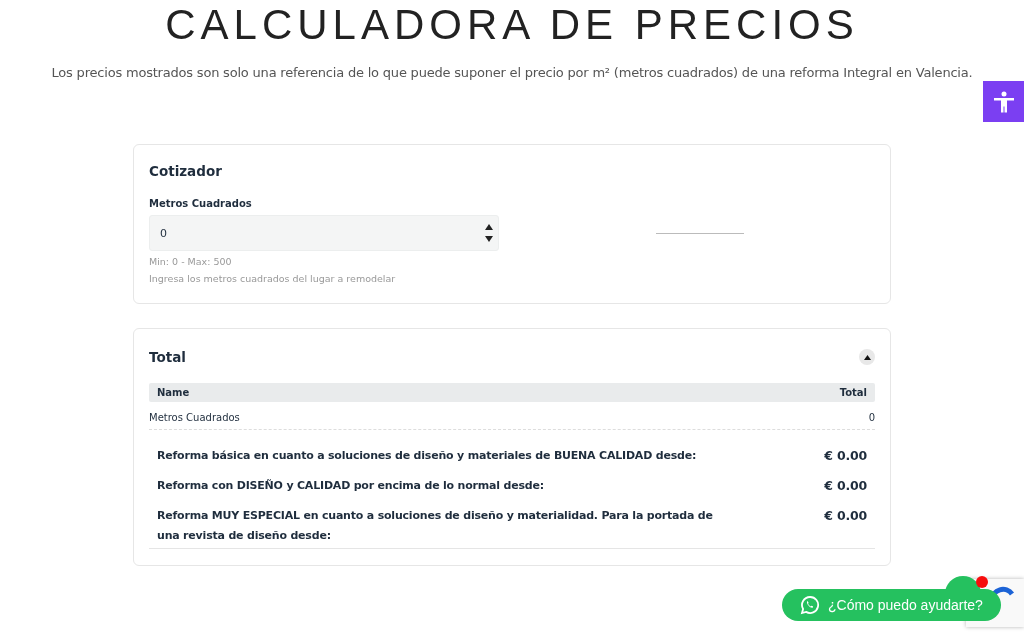 This screenshot has height=640, width=1024. What do you see at coordinates (191, 261) in the screenshot?
I see `field-range: Min: 0 - Max: 500` at bounding box center [191, 261].